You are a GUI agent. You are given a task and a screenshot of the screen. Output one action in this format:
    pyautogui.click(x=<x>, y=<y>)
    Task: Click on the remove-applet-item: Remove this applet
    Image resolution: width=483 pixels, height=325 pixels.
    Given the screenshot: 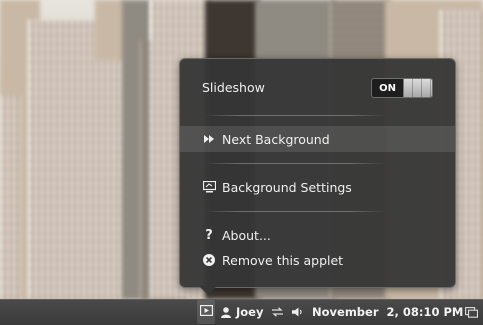 What is the action you would take?
    pyautogui.click(x=317, y=260)
    